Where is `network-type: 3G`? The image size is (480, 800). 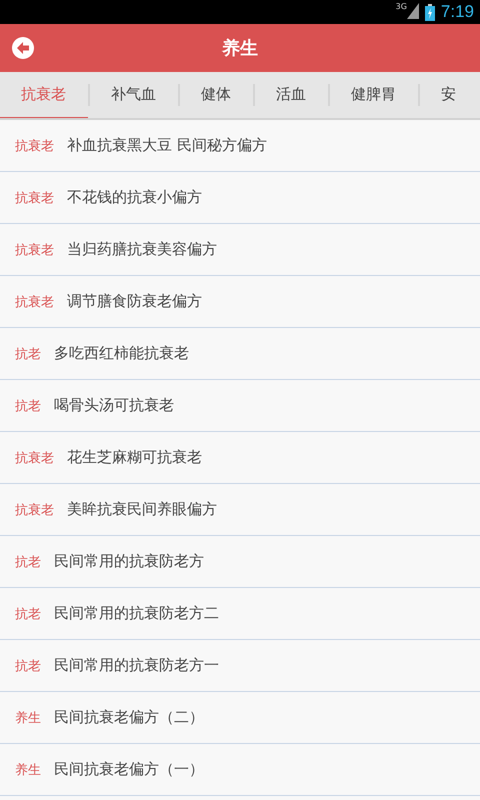 network-type: 3G is located at coordinates (401, 7).